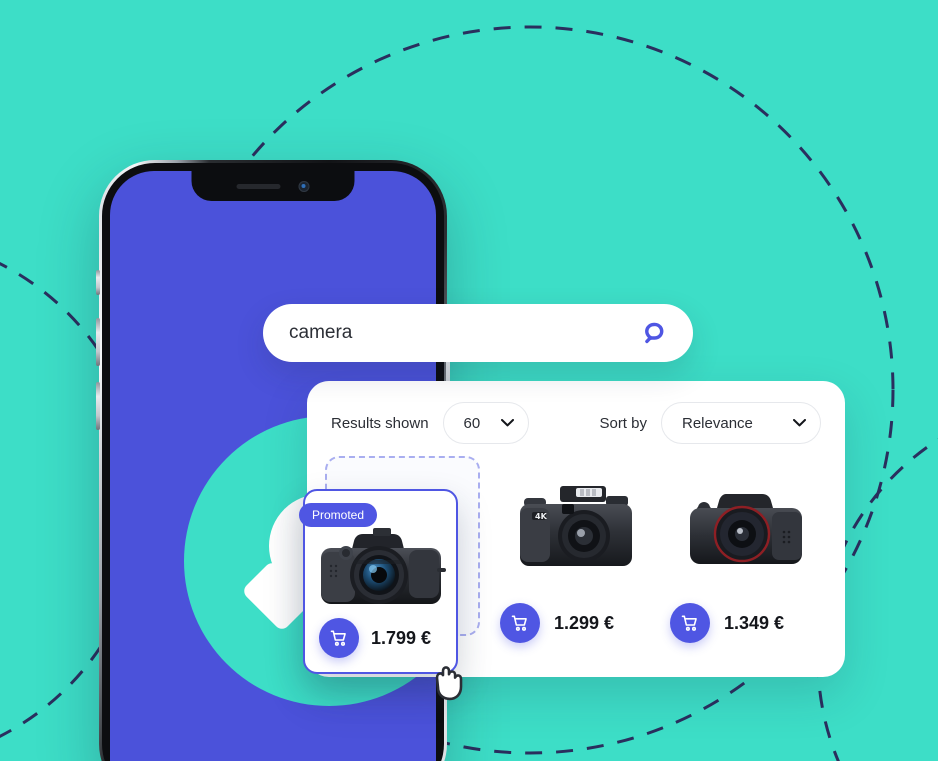 This screenshot has width=938, height=761. Describe the element at coordinates (576, 423) in the screenshot. I see `results-controls-row: Results shown 60 Sort by Relevance` at that location.